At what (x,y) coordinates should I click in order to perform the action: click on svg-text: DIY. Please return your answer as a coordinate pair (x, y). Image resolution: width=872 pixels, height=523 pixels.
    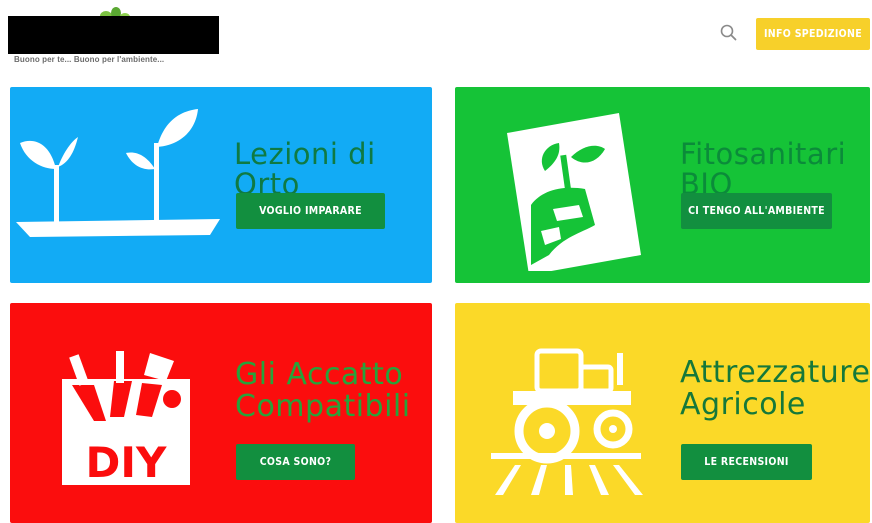
    Looking at the image, I should click on (126, 462).